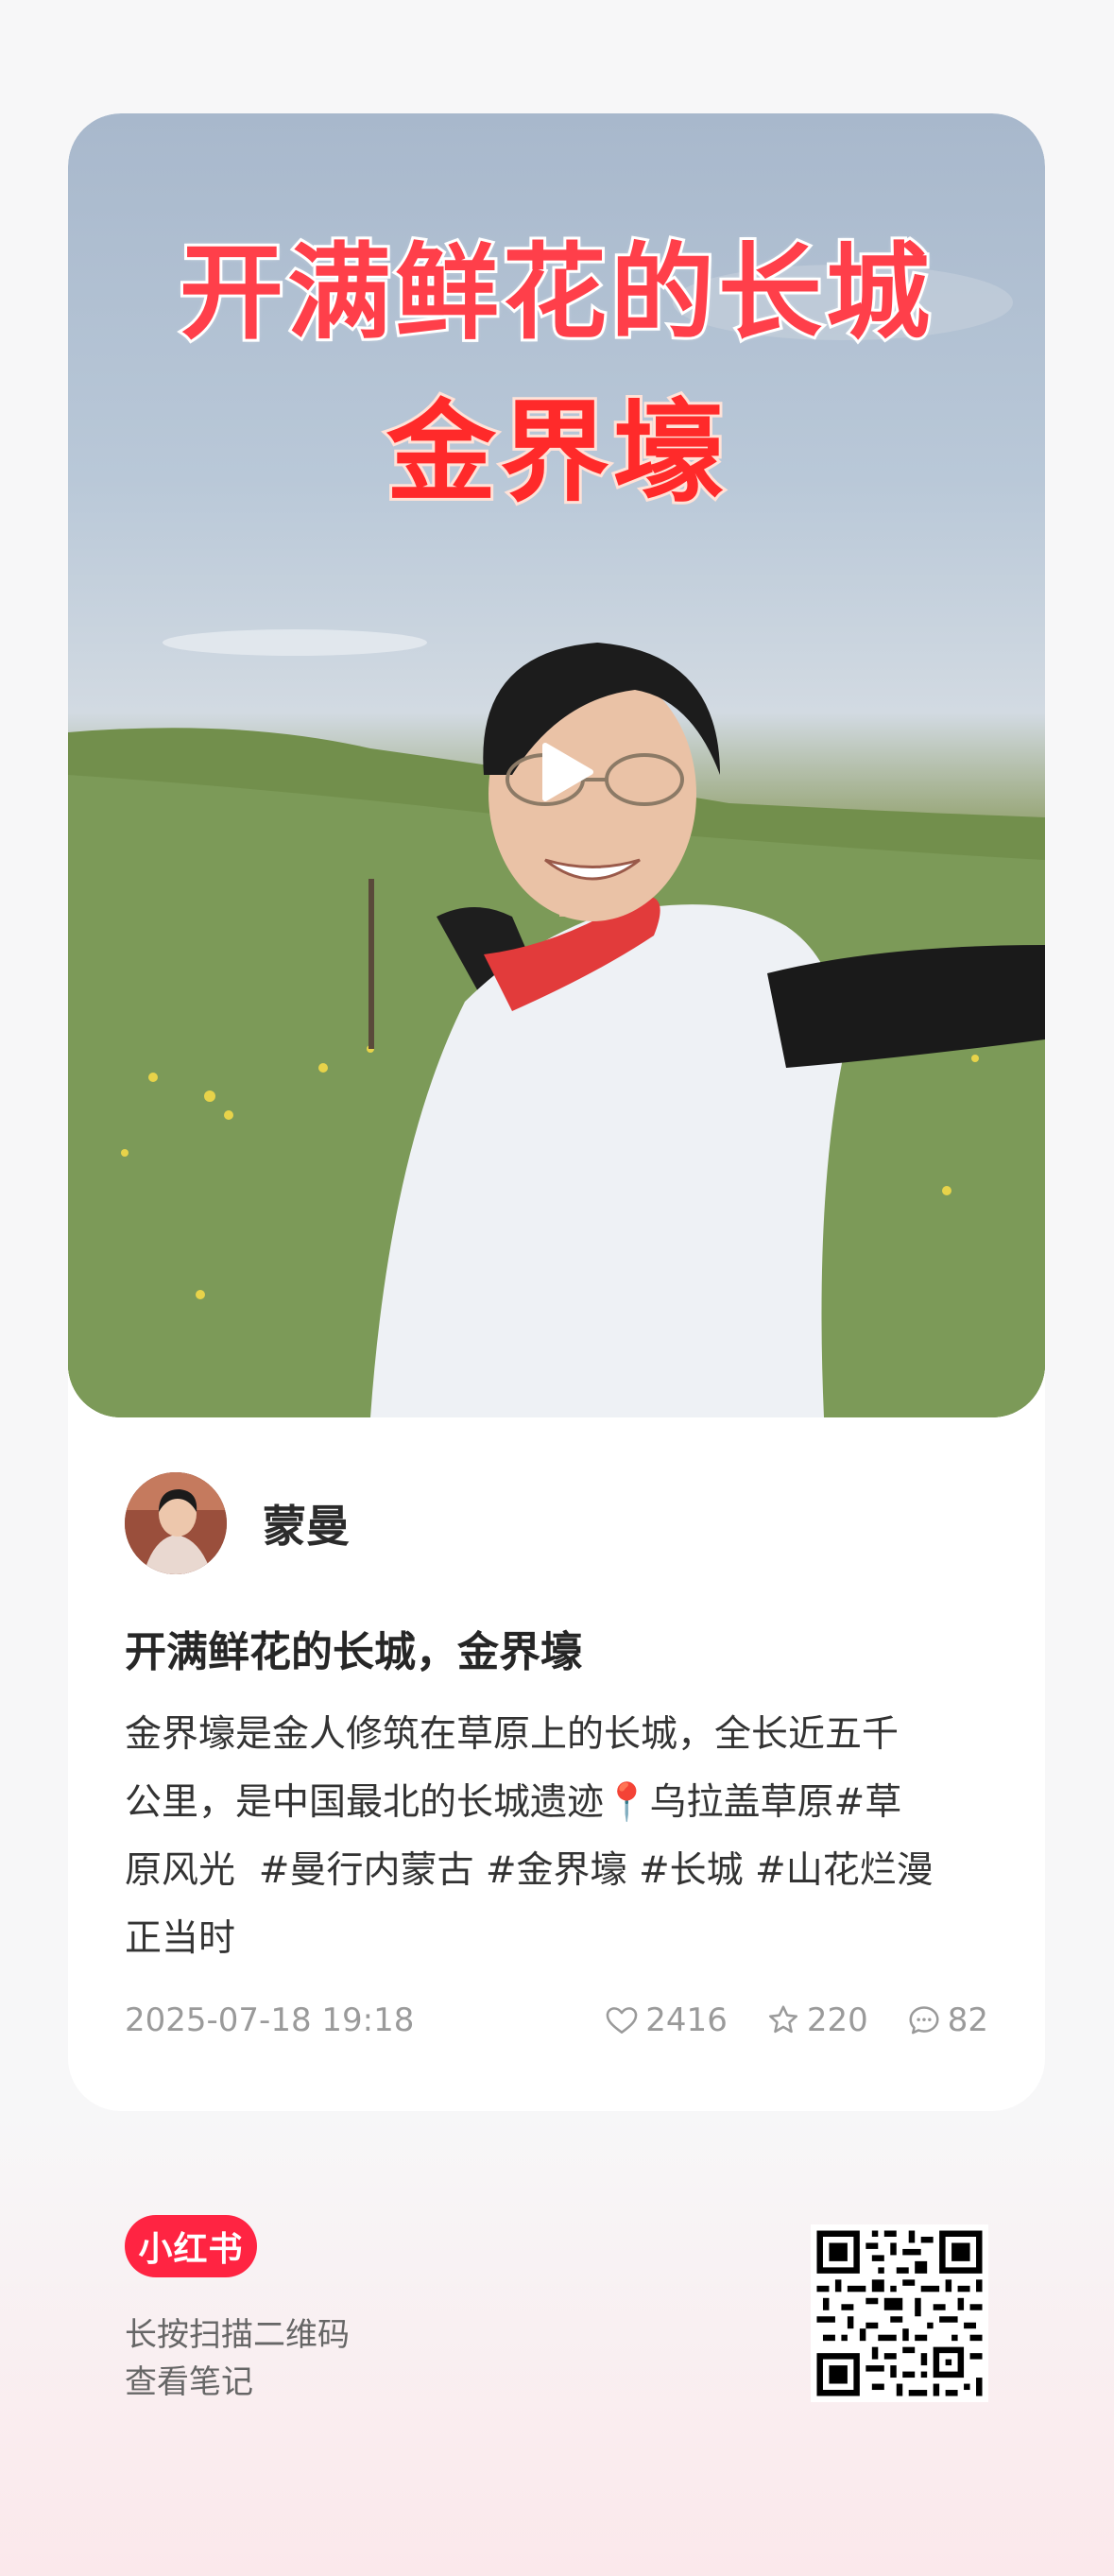 The image size is (1114, 2576). I want to click on publish-date: 2025-07-18 19:18, so click(270, 2020).